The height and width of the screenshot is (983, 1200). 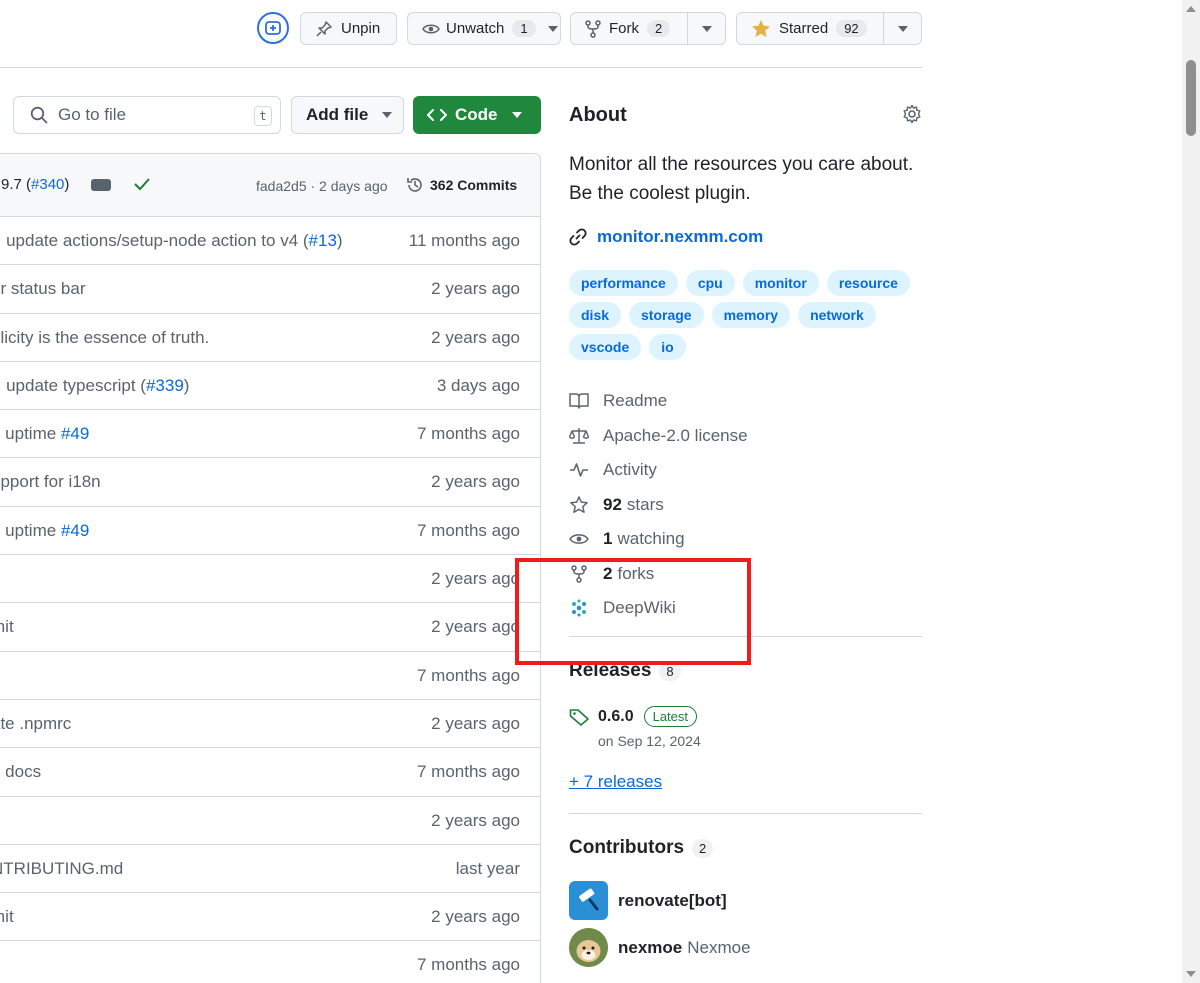 I want to click on row-commit-message: ): update typescript (#339), so click(x=94, y=386).